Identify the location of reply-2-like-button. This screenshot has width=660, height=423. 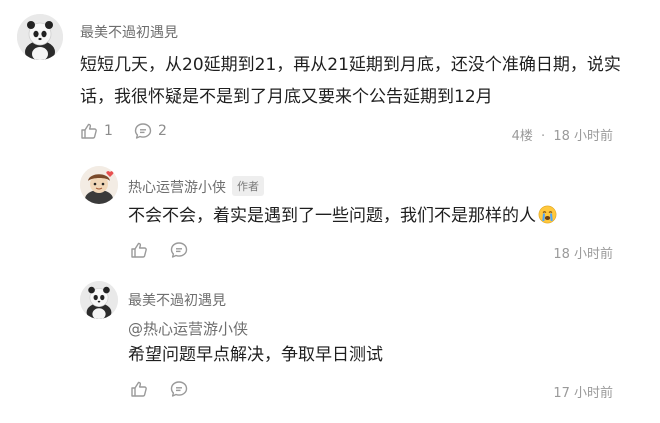
(139, 389).